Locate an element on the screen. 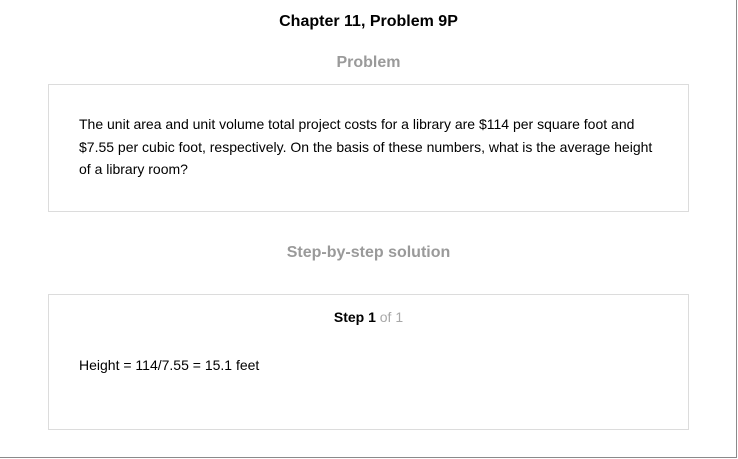 Image resolution: width=738 pixels, height=459 pixels. step-label: Step 1 is located at coordinates (354, 317).